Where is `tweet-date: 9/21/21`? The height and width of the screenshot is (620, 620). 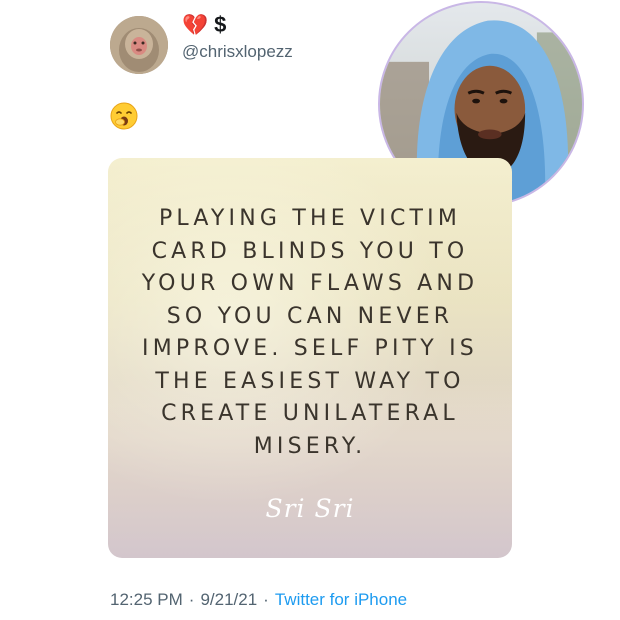
tweet-date: 9/21/21 is located at coordinates (228, 600).